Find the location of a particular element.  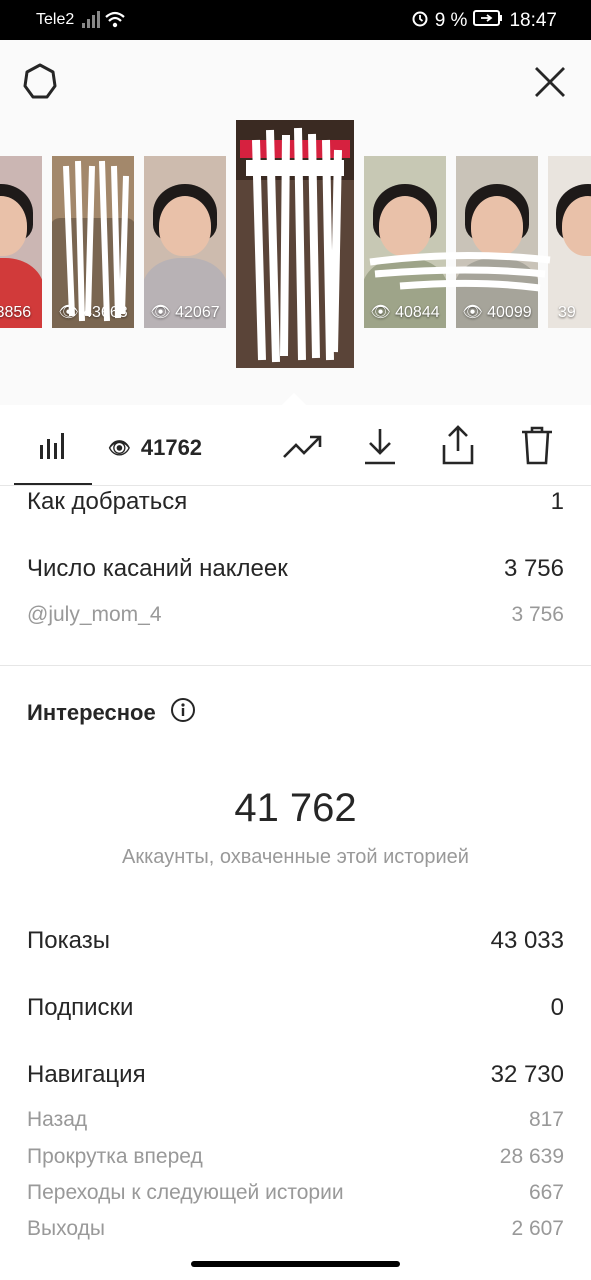

story-views: 39 is located at coordinates (567, 312).